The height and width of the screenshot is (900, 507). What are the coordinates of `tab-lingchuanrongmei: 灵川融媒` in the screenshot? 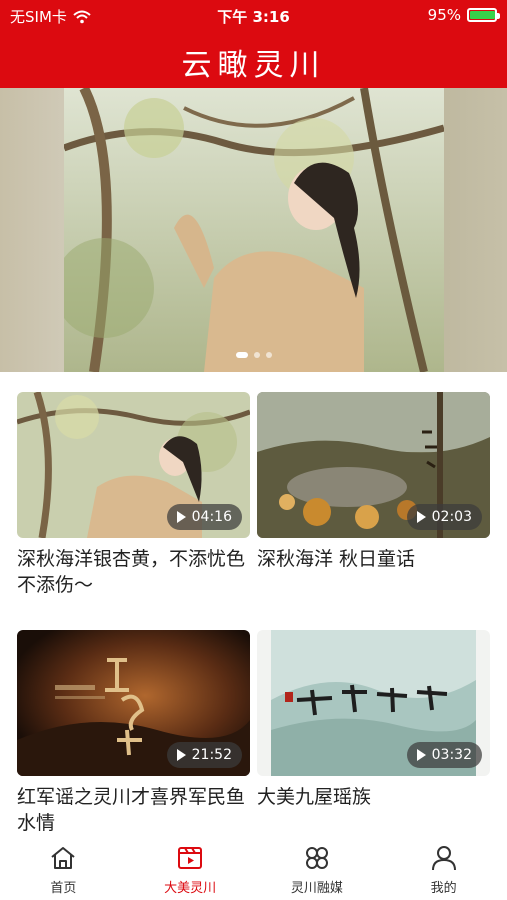 It's located at (317, 869).